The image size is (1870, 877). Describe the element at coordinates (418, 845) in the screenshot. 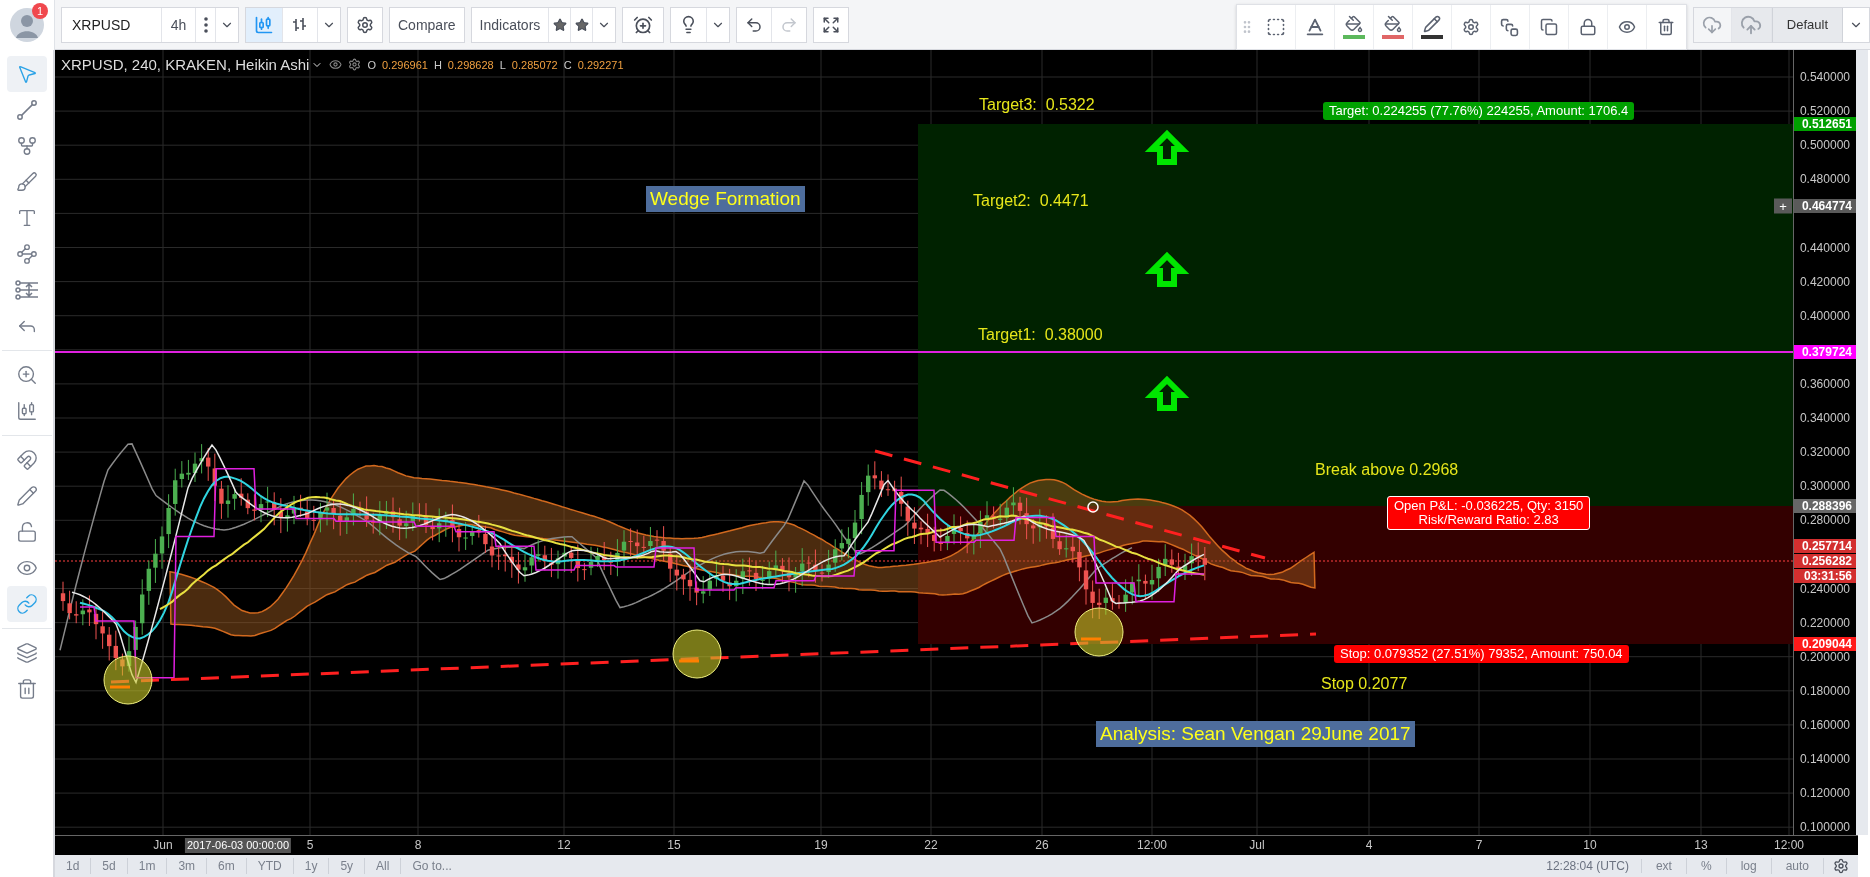

I see `time-tick: 8` at that location.